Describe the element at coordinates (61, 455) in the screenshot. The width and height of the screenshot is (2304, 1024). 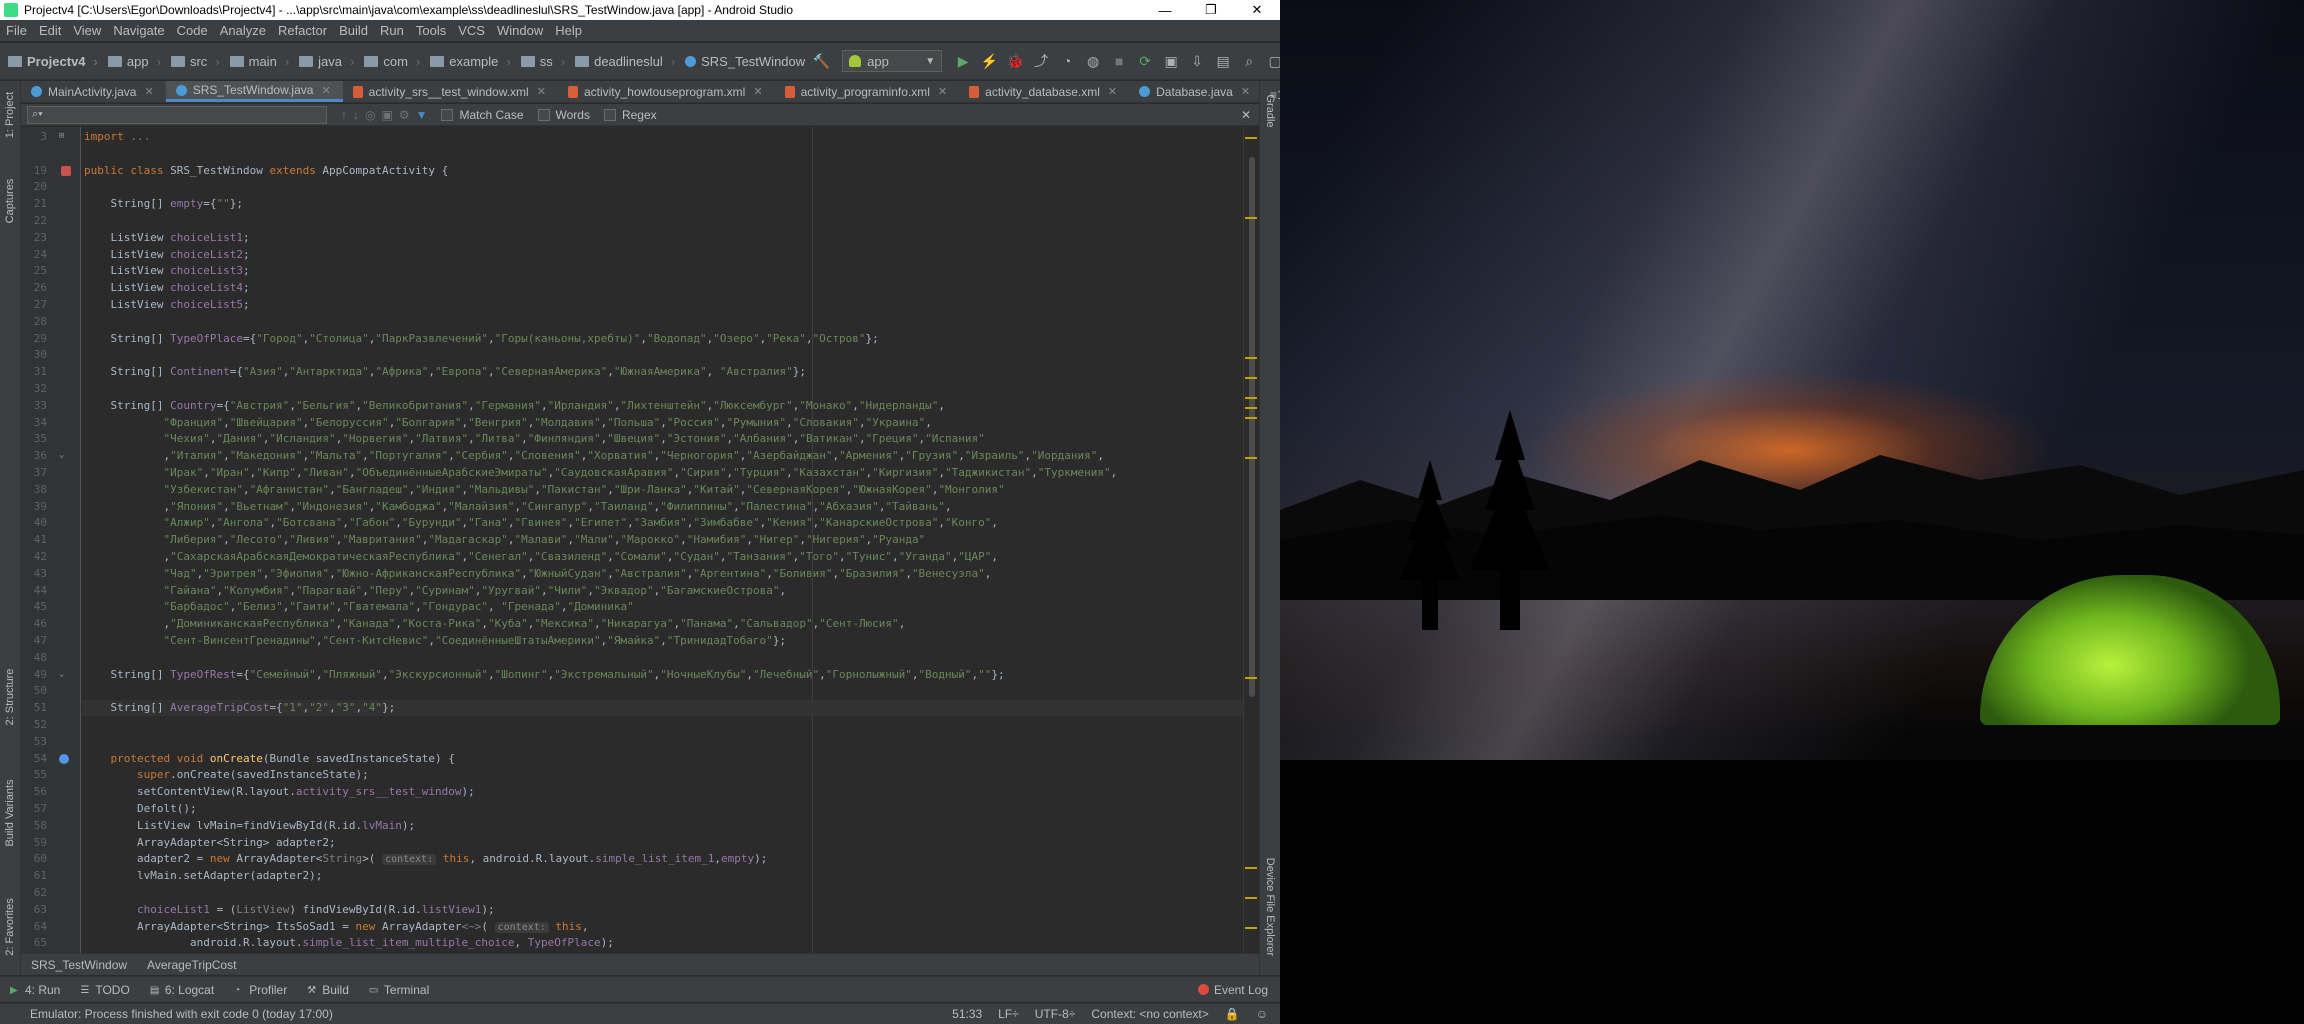
I see `fold-icon: ⌄` at that location.